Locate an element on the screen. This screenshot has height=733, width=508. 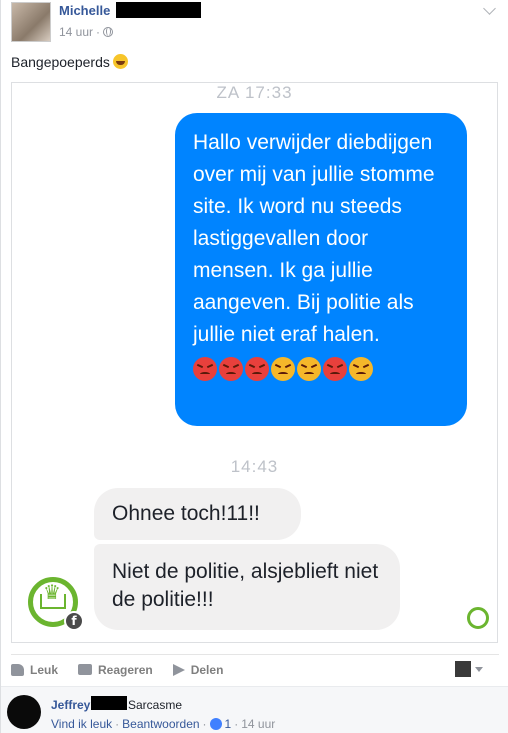
share-arrow-icon is located at coordinates (178, 669).